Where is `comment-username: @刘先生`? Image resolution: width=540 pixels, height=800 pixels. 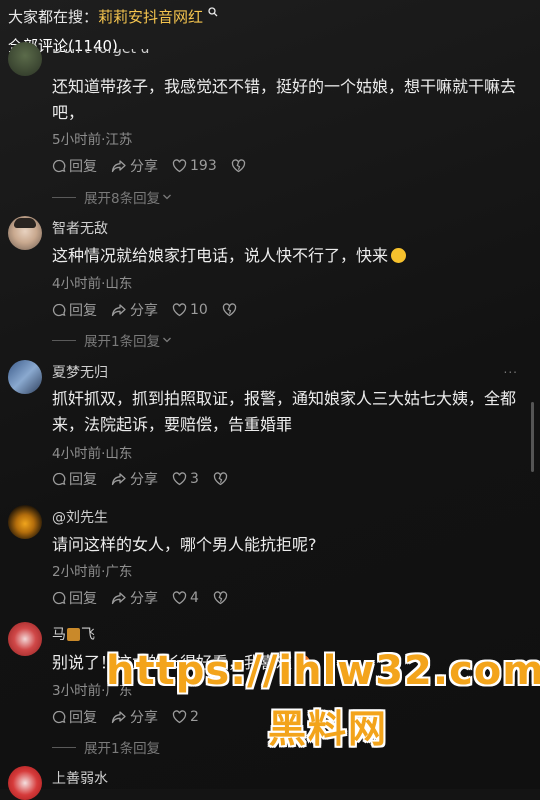 comment-username: @刘先生 is located at coordinates (80, 517).